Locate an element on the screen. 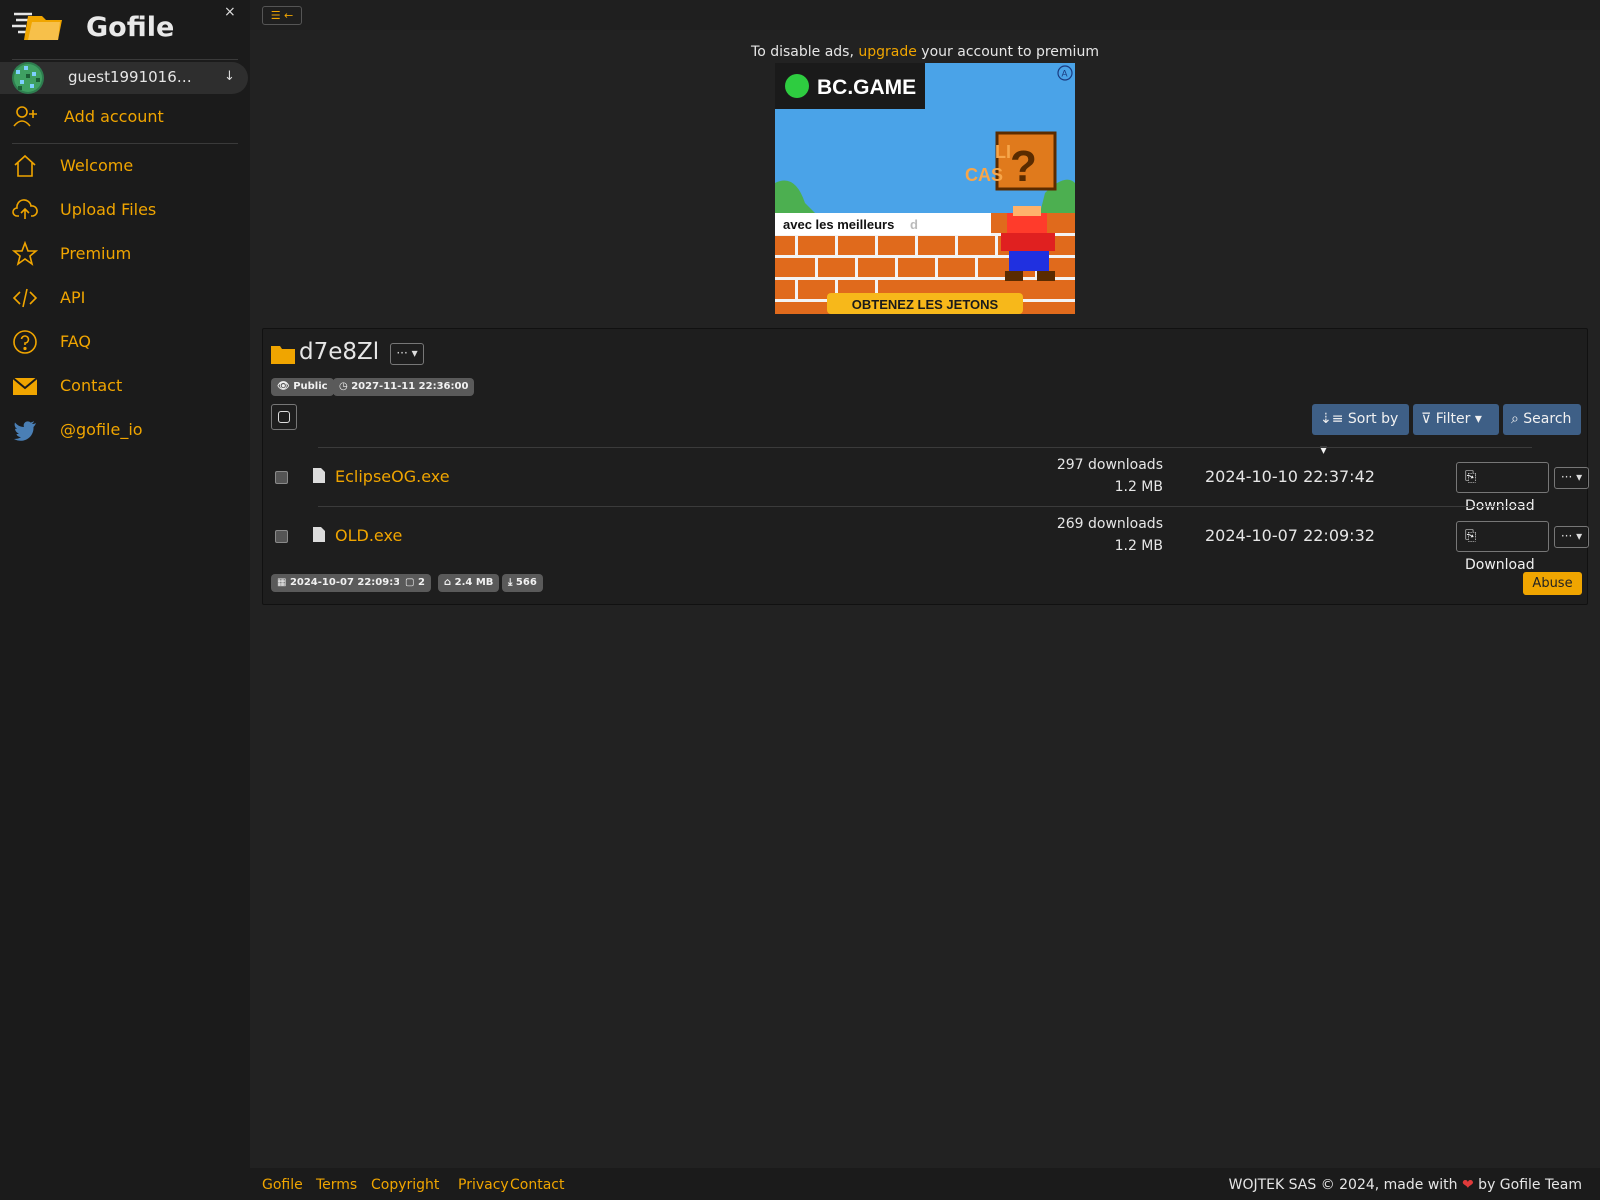  file-count-badge: ▢ 2 is located at coordinates (415, 583).